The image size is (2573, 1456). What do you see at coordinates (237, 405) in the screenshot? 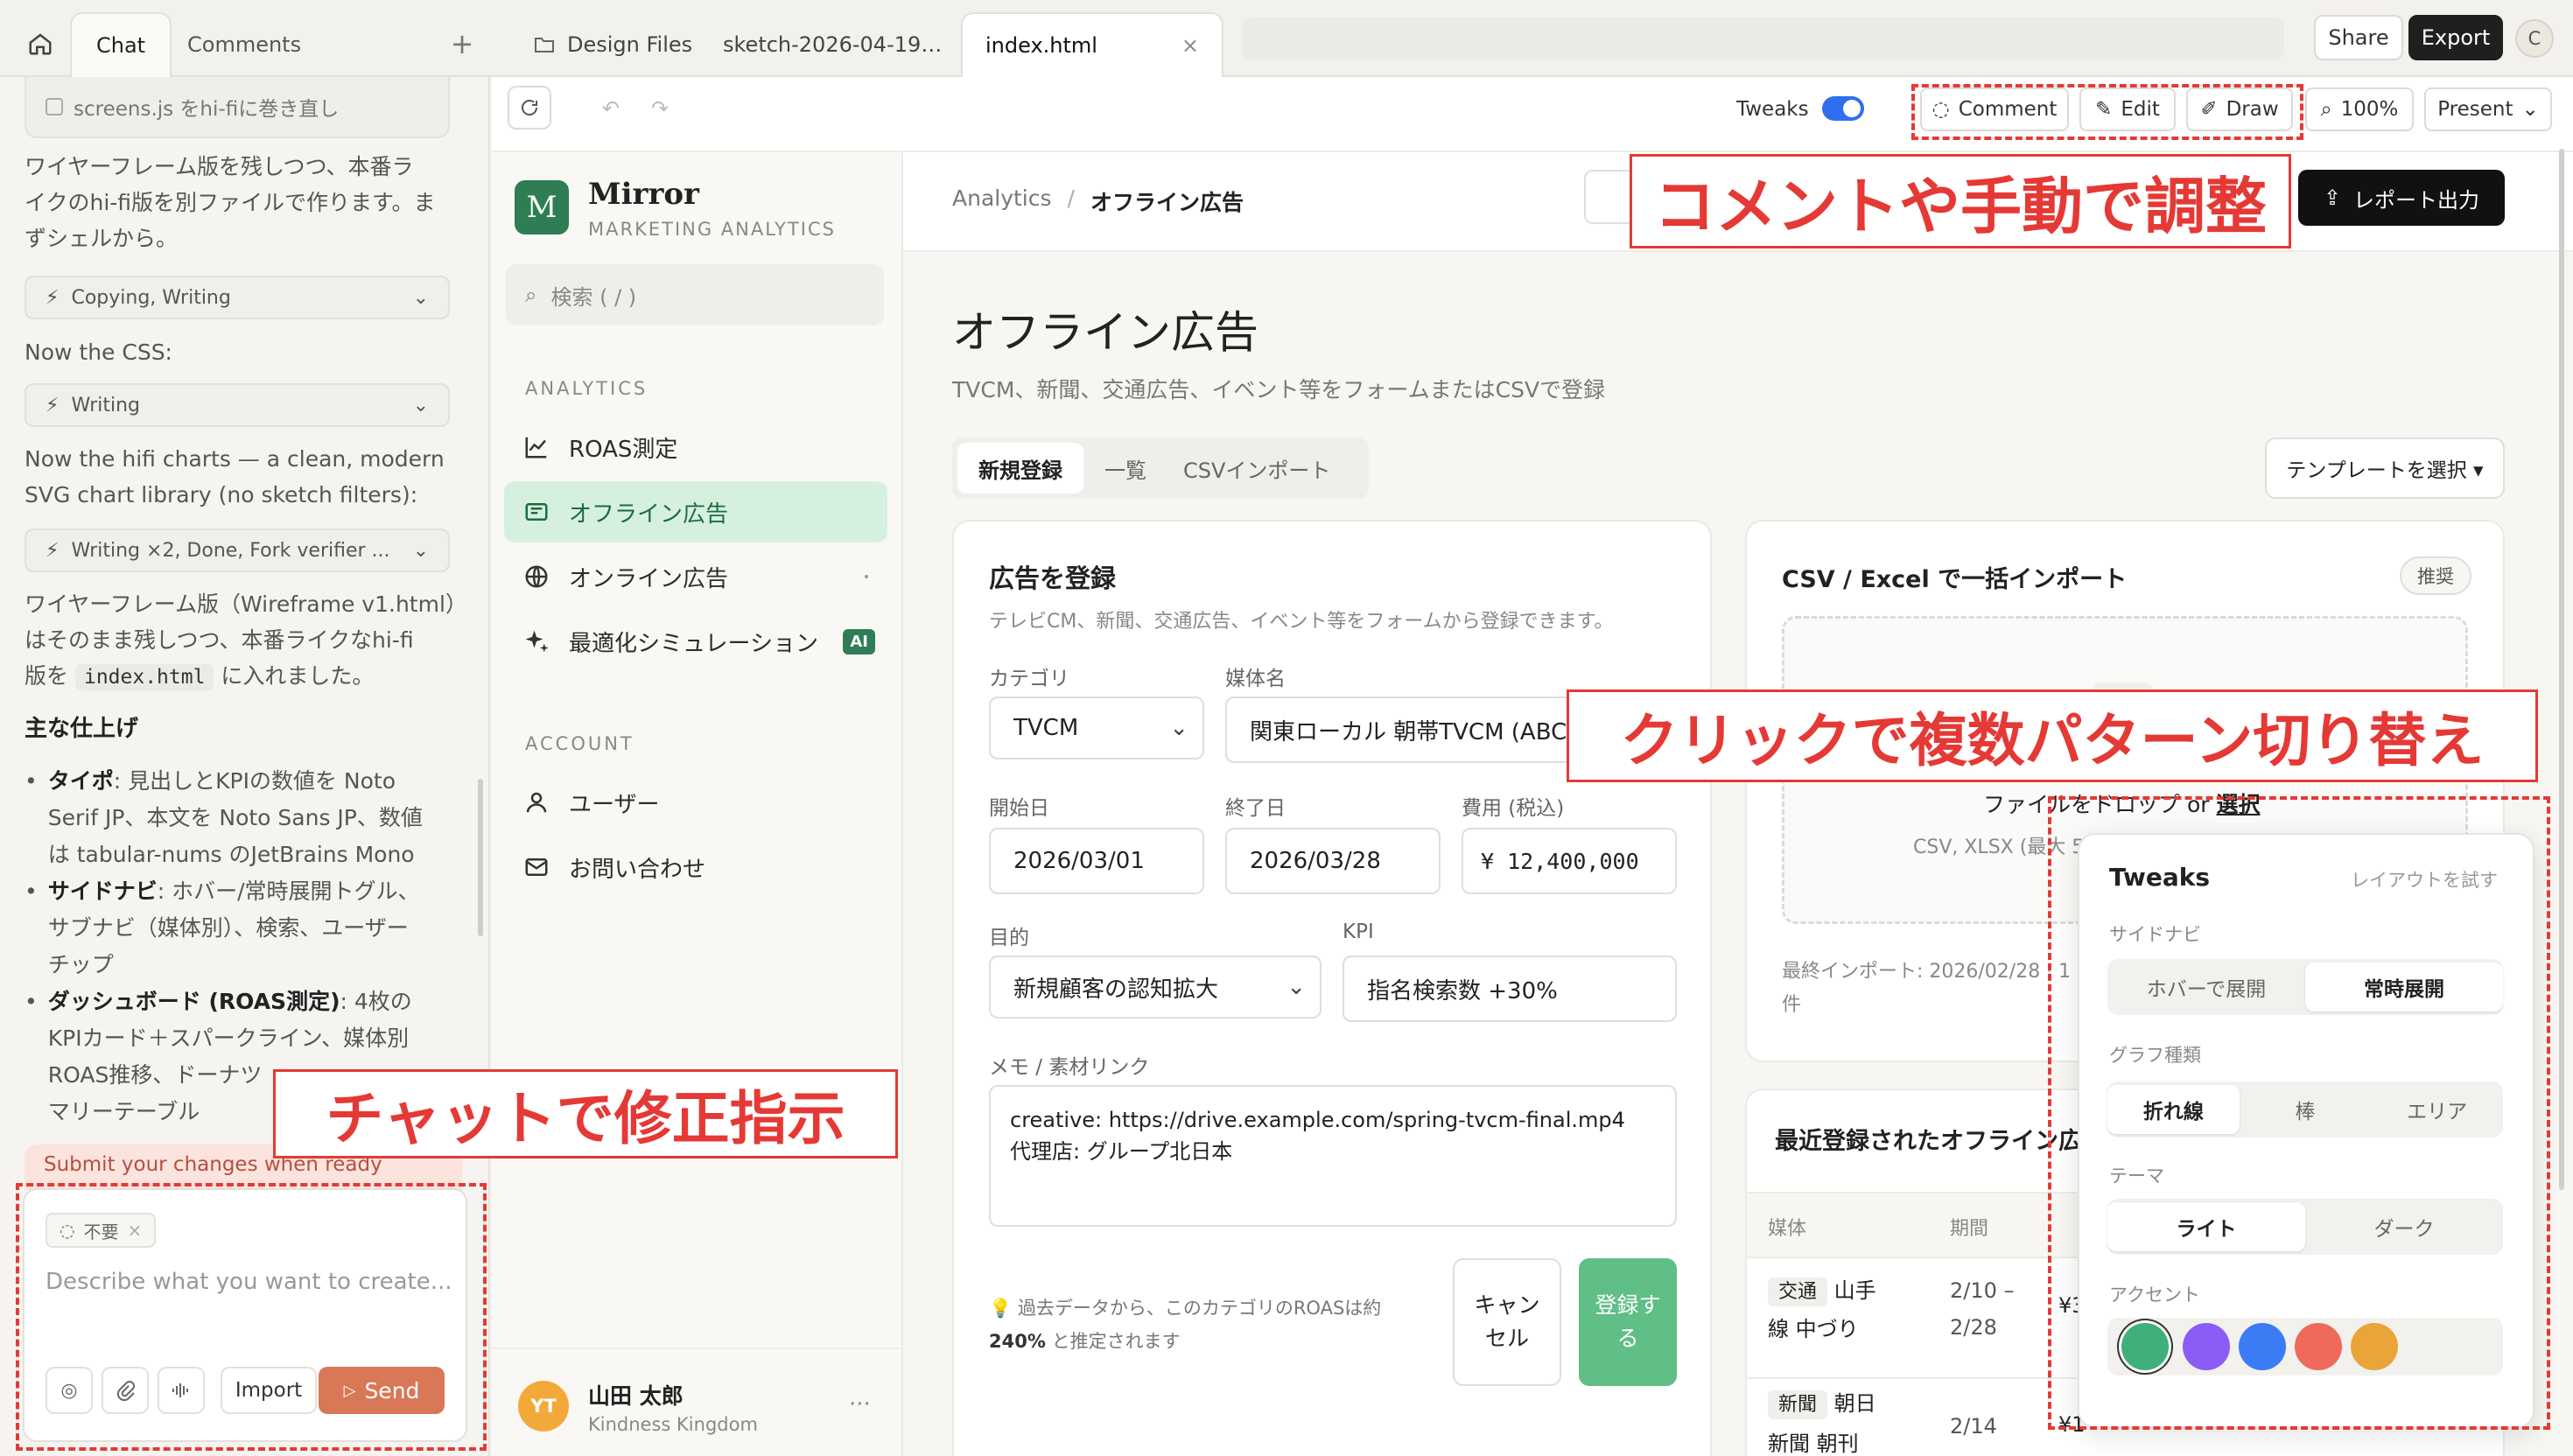
I see `tool-call-row: ⚡ Writing ⌄` at bounding box center [237, 405].